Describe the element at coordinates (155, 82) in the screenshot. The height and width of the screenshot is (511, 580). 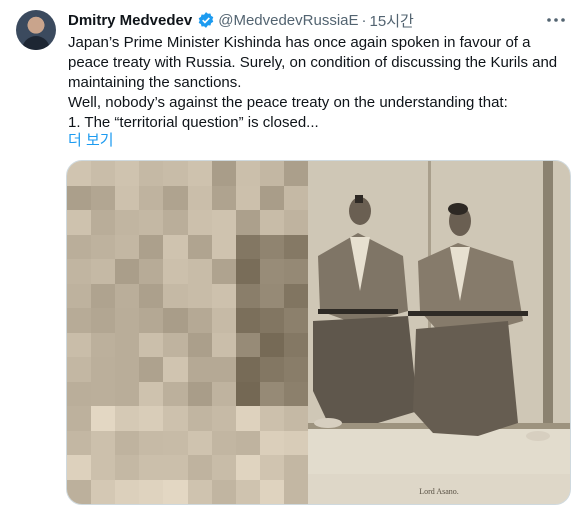
I see `tweet-text-line: maintaining the sanctions.` at that location.